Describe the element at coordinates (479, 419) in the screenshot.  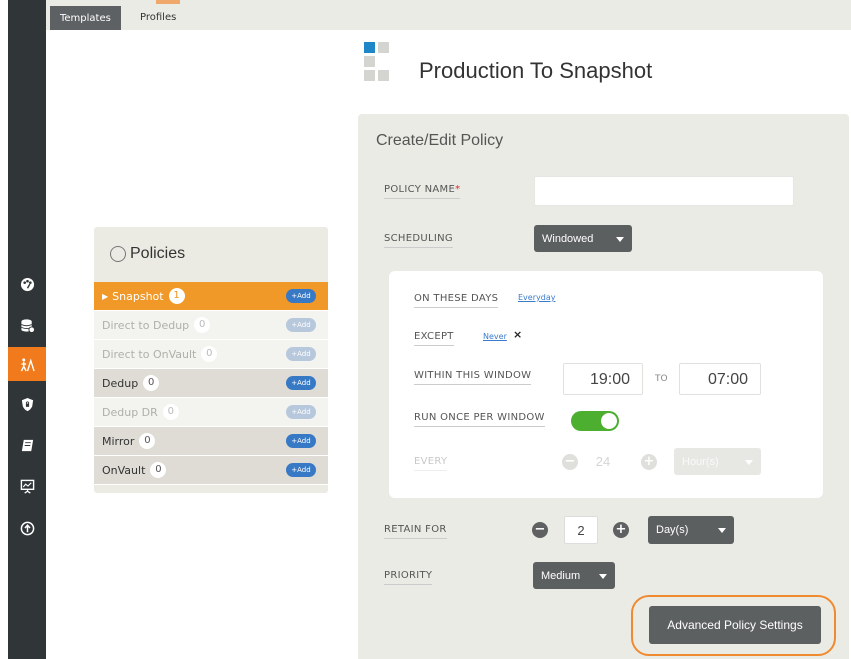
I see `run-once-label: RUN ONCE PER WINDOW` at that location.